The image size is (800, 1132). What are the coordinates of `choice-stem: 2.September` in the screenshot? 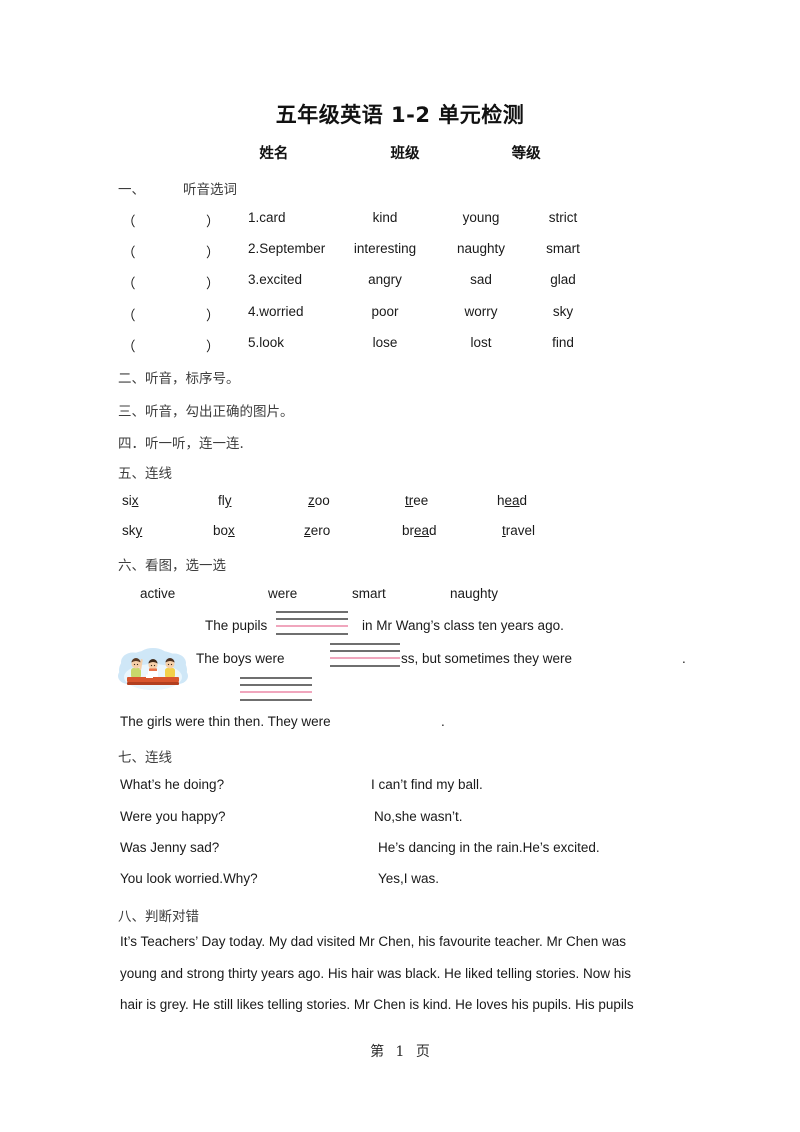 It's located at (287, 248).